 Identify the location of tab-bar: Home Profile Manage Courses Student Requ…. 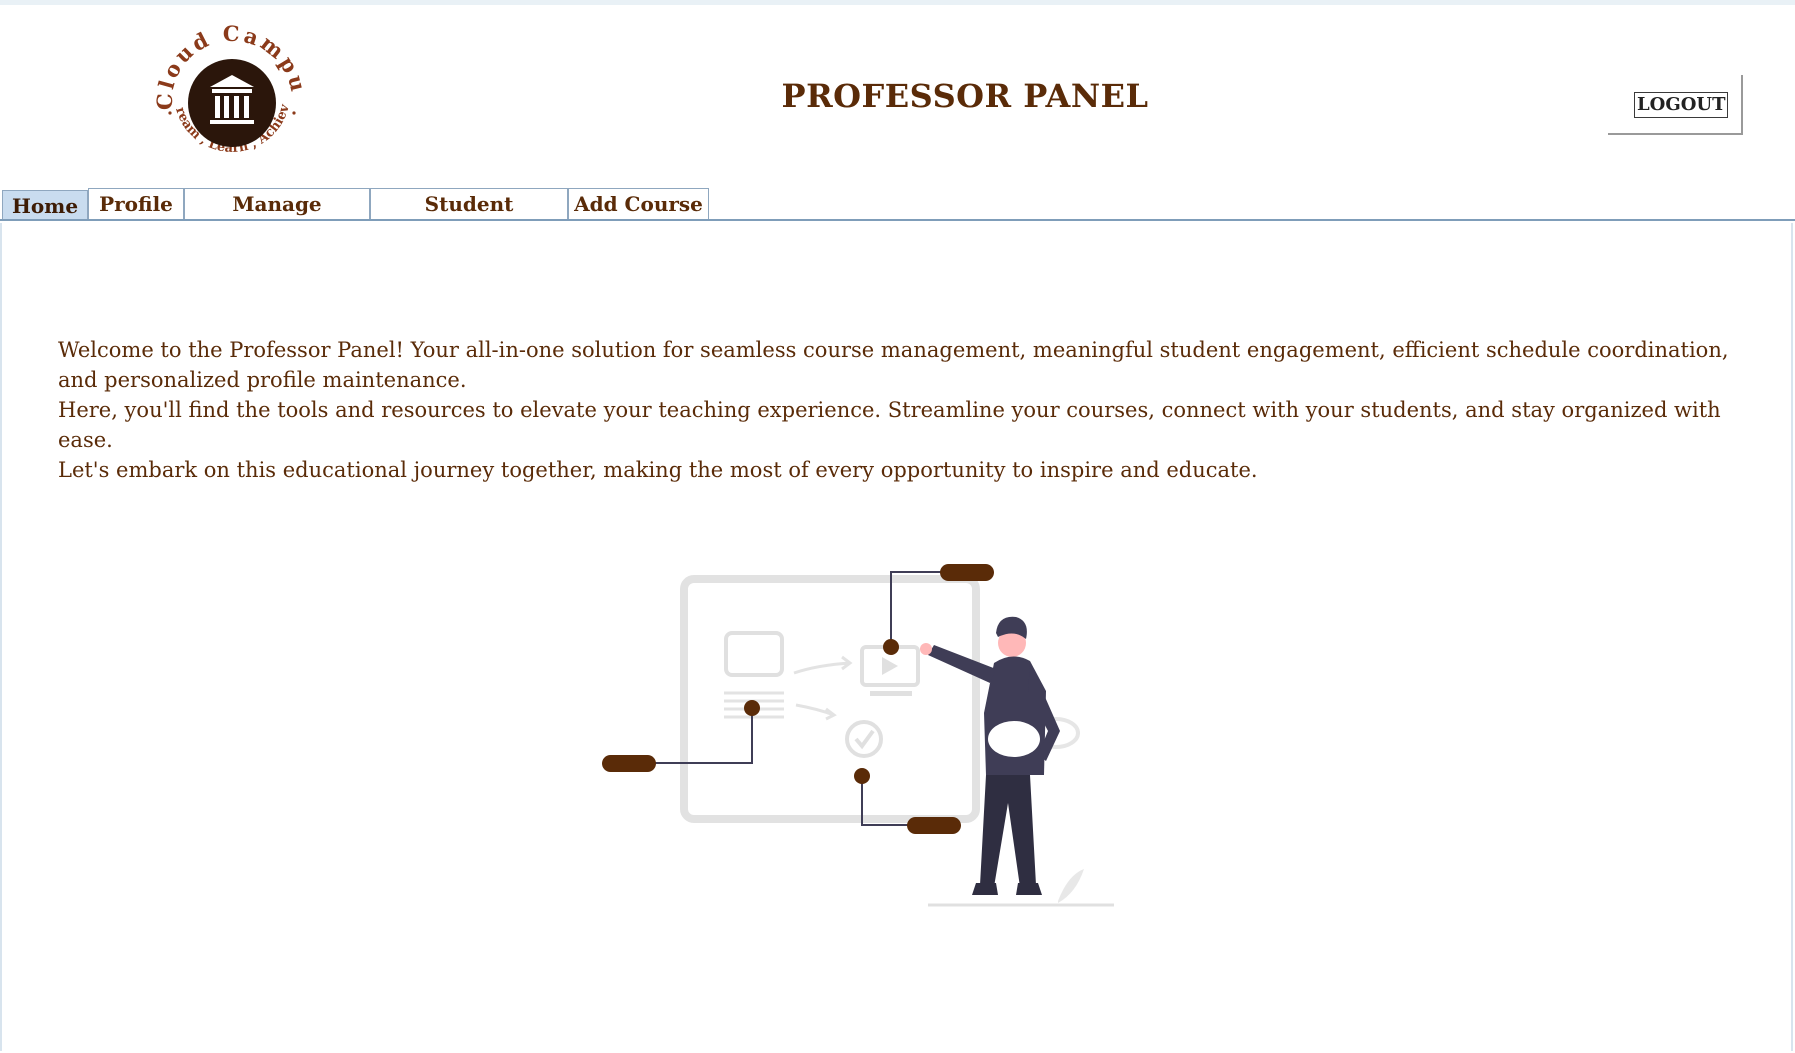
(897, 217).